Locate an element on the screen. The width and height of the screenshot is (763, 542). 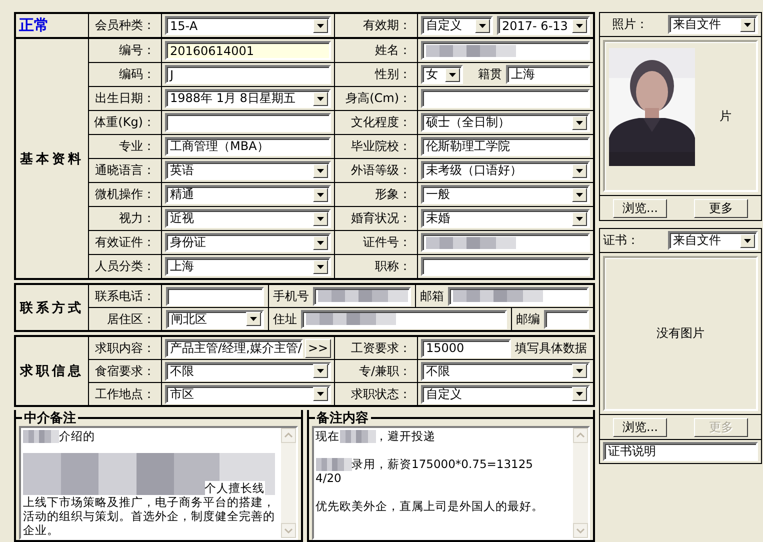
field-label: 编号： is located at coordinates (137, 50).